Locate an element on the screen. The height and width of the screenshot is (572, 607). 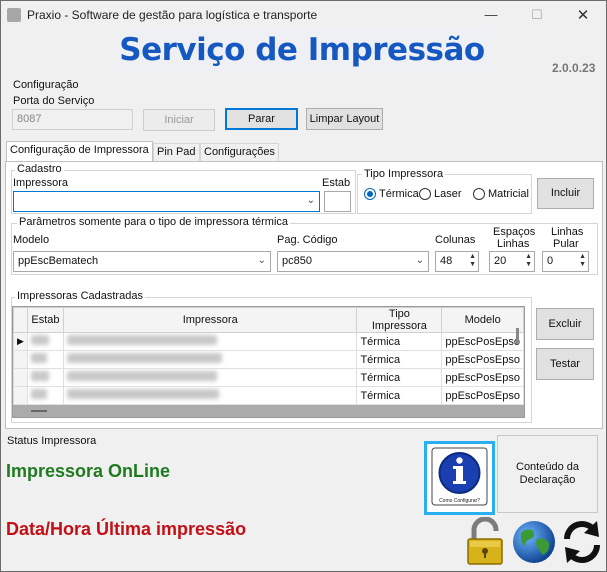
info-icon: Como Configurar? is located at coordinates (459, 476).